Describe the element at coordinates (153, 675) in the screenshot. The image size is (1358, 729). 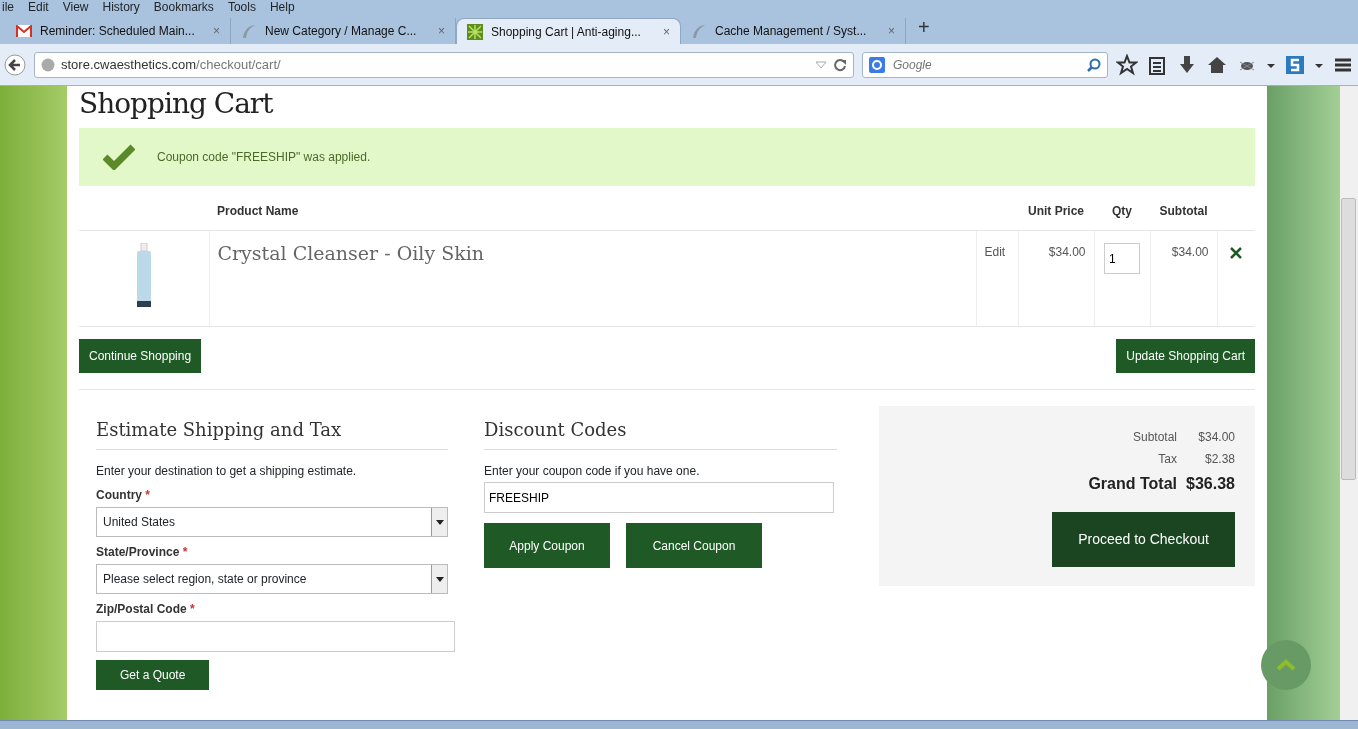
I see `get-quote-button: Get a Quote` at that location.